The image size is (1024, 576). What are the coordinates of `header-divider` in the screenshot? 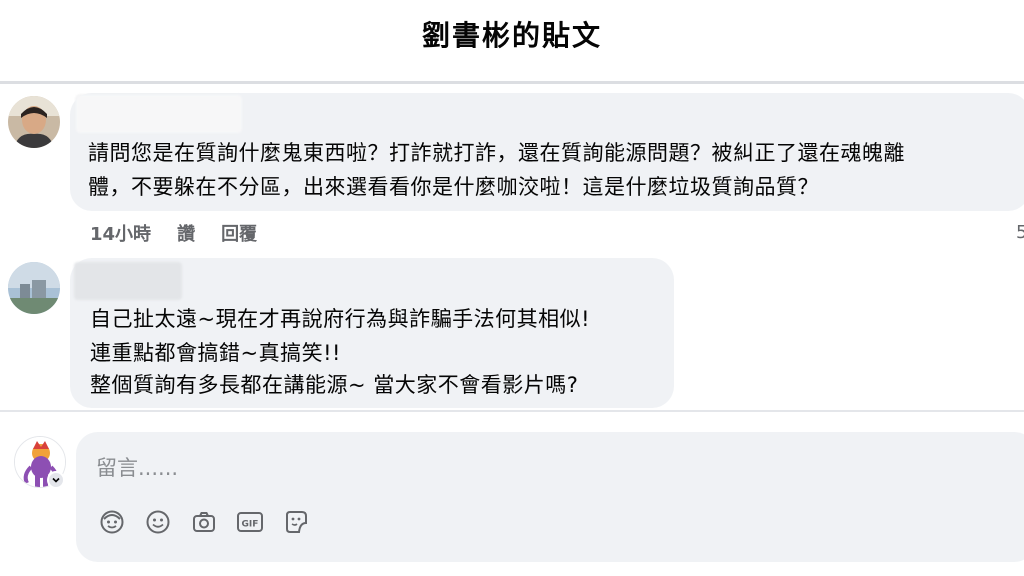 It's located at (512, 82).